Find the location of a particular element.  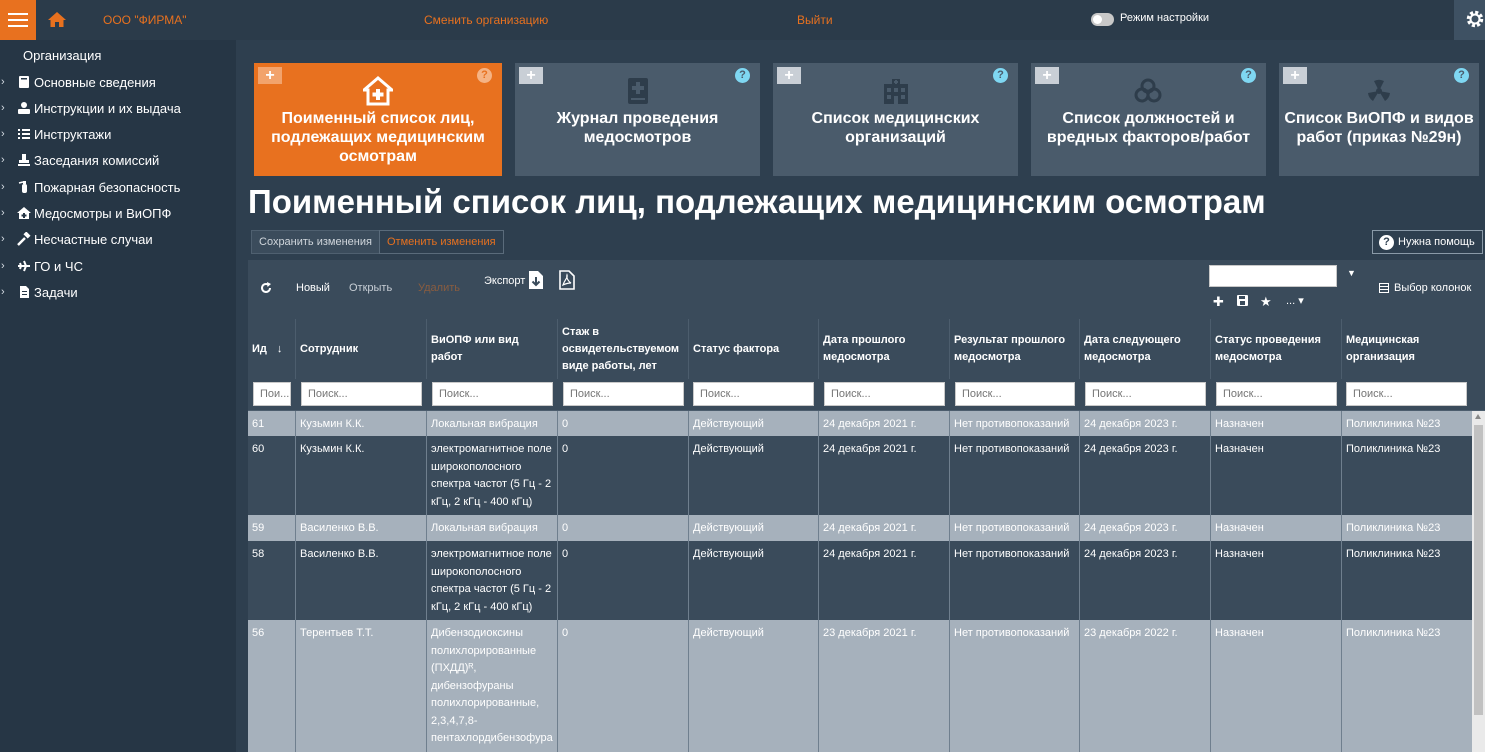

sidebar-item-accidents: › Несчастные случаи is located at coordinates (118, 239).